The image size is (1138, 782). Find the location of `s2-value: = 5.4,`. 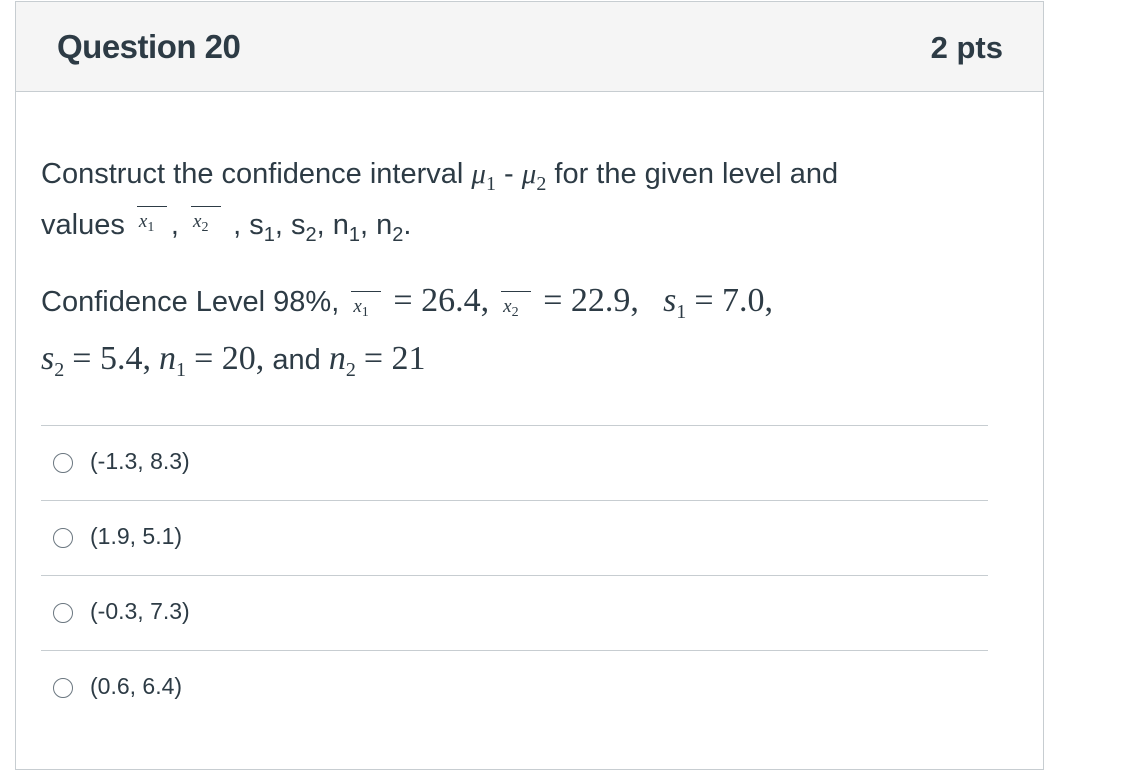

s2-value: = 5.4, is located at coordinates (111, 358).